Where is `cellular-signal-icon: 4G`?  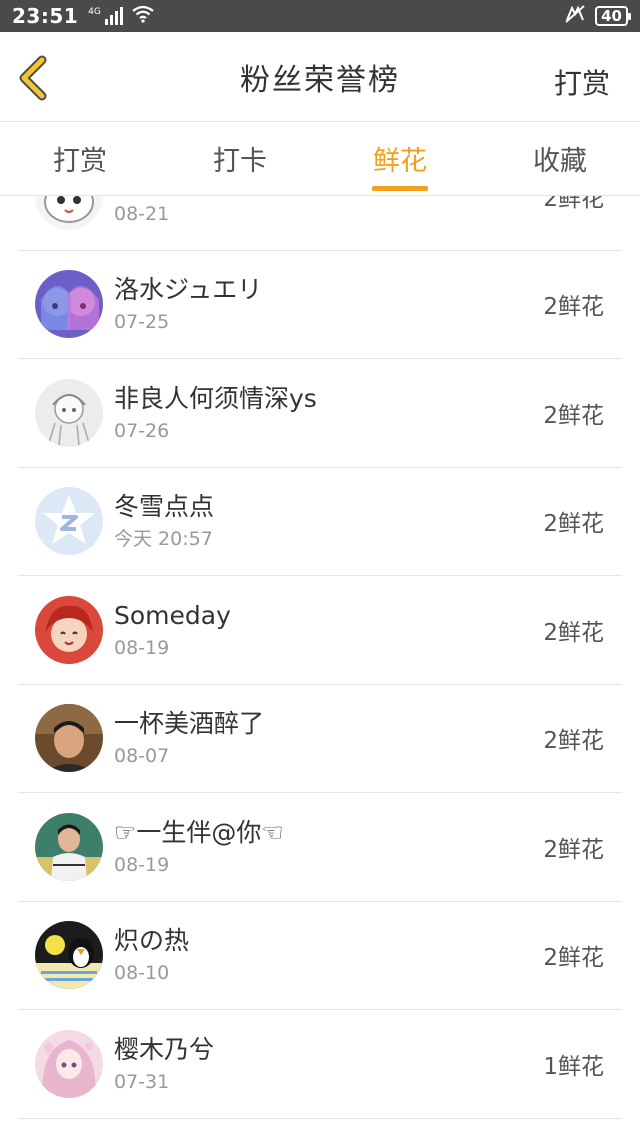
cellular-signal-icon: 4G is located at coordinates (105, 16).